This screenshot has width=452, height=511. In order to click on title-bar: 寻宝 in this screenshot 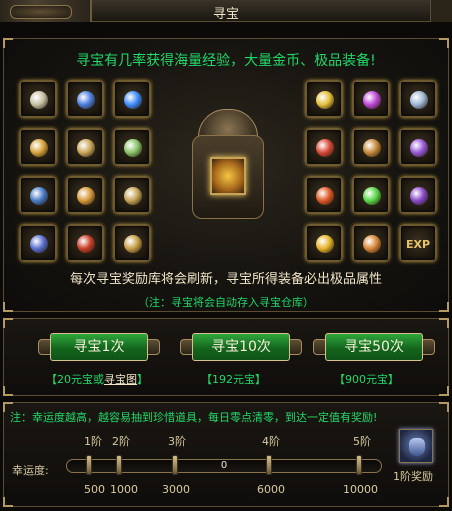, I will do `click(226, 11)`.